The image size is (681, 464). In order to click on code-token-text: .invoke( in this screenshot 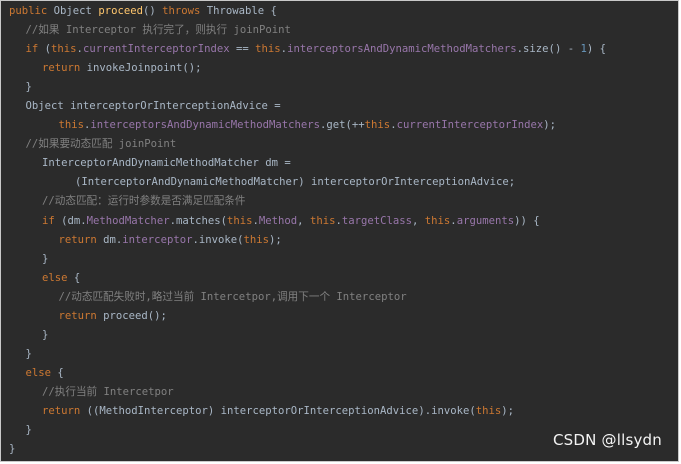, I will do `click(218, 239)`.